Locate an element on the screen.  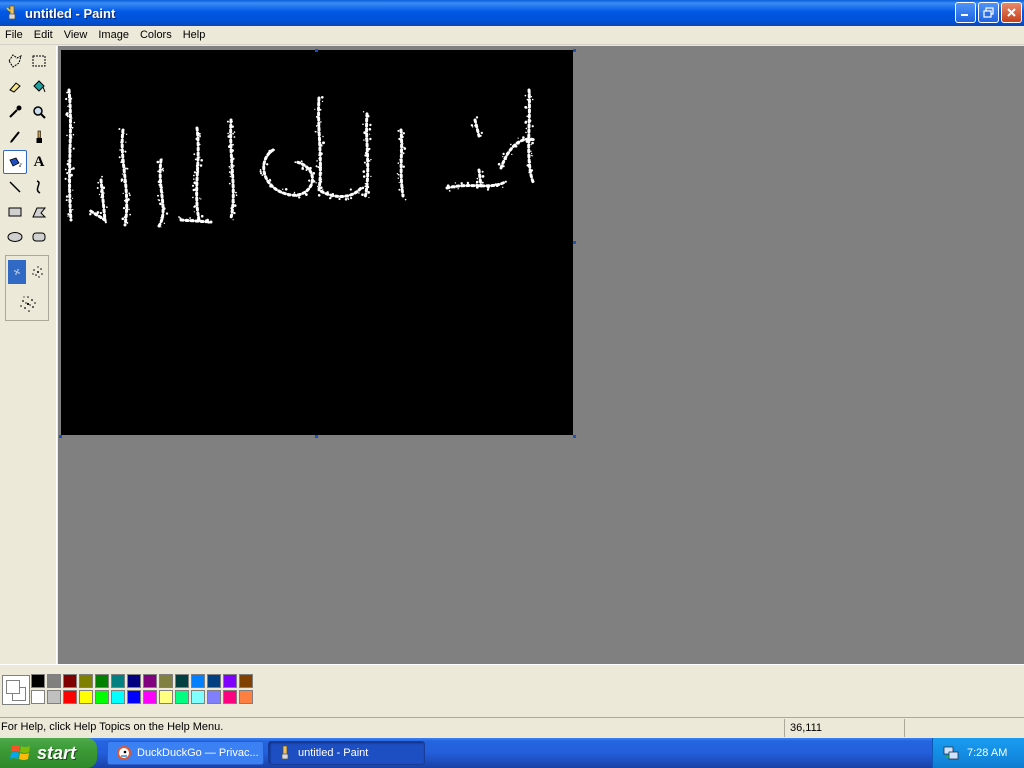
current-colors is located at coordinates (16, 690).